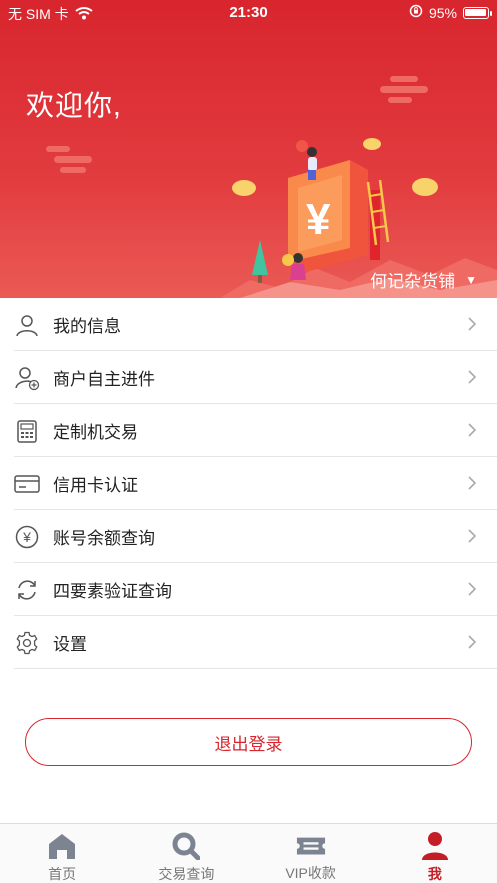 This screenshot has height=883, width=497. I want to click on tab-transaction-query: 交易查询, so click(186, 853).